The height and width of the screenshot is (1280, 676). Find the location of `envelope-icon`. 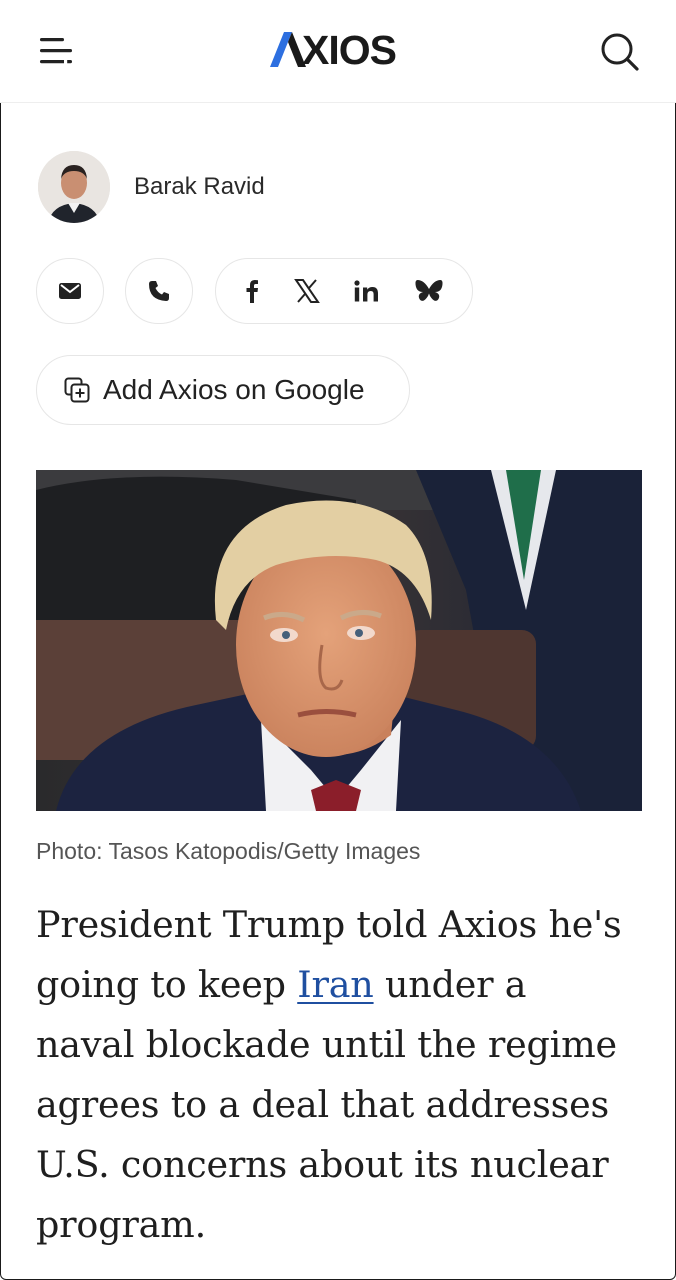

envelope-icon is located at coordinates (70, 291).